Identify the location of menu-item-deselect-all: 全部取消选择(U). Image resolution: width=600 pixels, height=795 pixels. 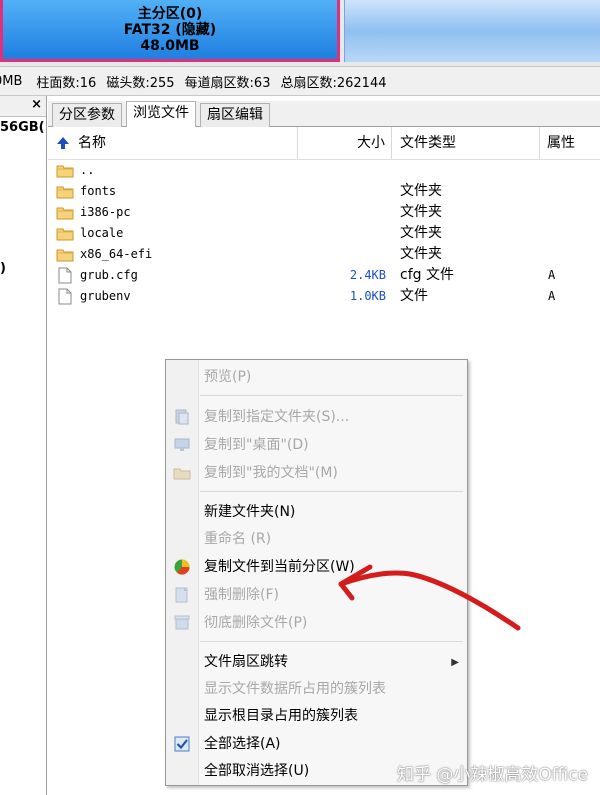
(256, 771).